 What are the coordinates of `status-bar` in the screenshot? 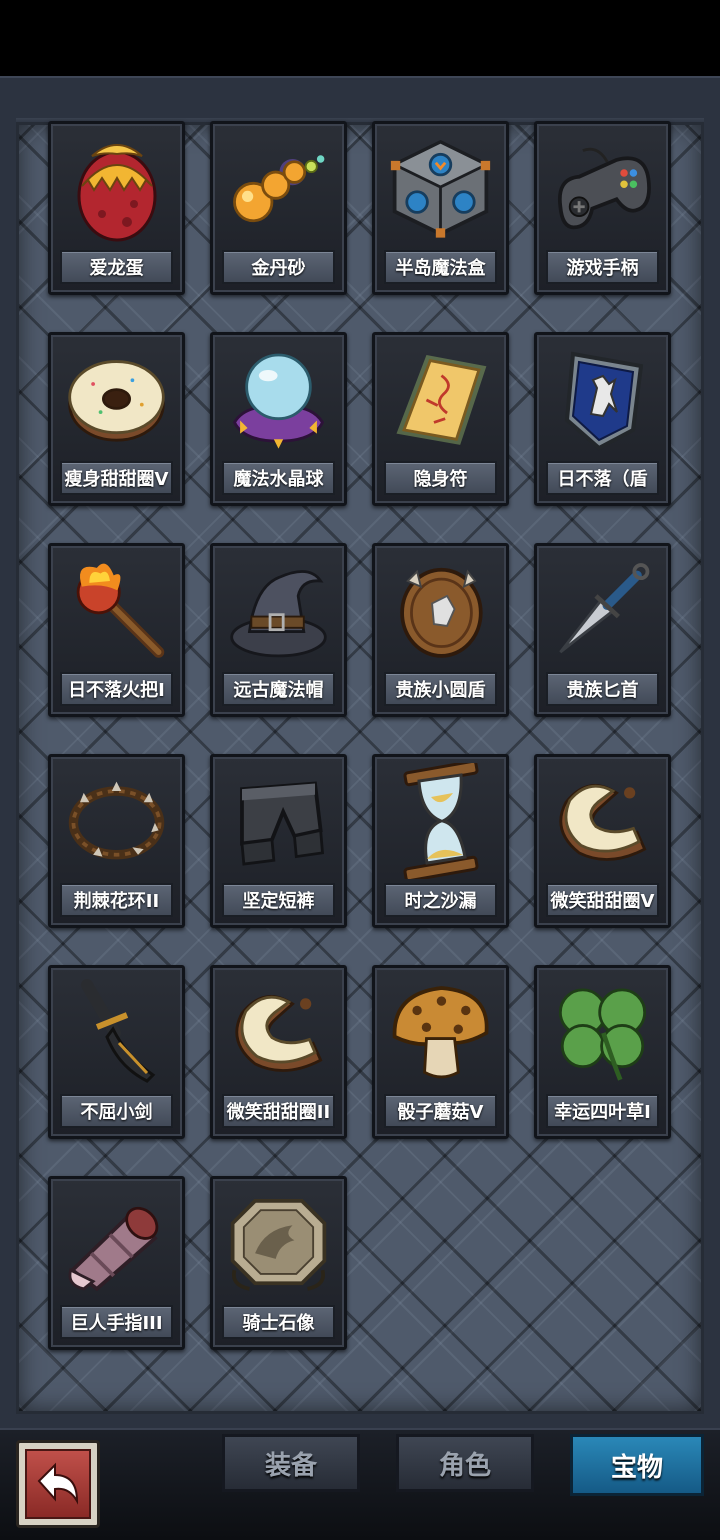 It's located at (360, 38).